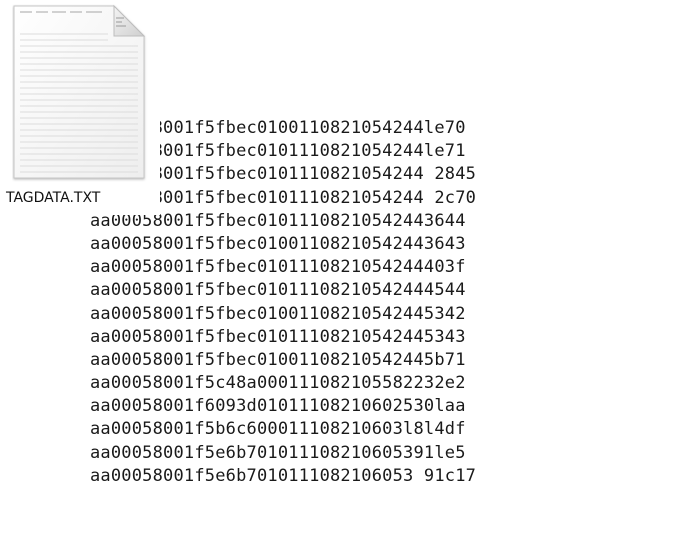 Image resolution: width=675 pixels, height=541 pixels. Describe the element at coordinates (278, 429) in the screenshot. I see `text-line: aa00058001f5b6c600011108210603l8l4df` at that location.